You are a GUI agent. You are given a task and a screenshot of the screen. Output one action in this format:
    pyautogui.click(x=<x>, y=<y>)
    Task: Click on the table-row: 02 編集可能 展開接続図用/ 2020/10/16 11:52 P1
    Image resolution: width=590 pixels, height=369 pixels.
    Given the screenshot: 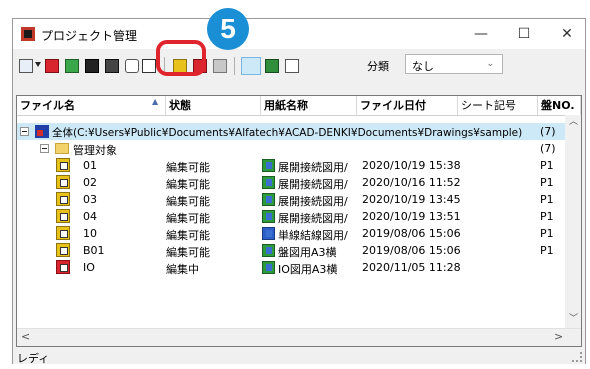 What is the action you would take?
    pyautogui.click(x=299, y=182)
    